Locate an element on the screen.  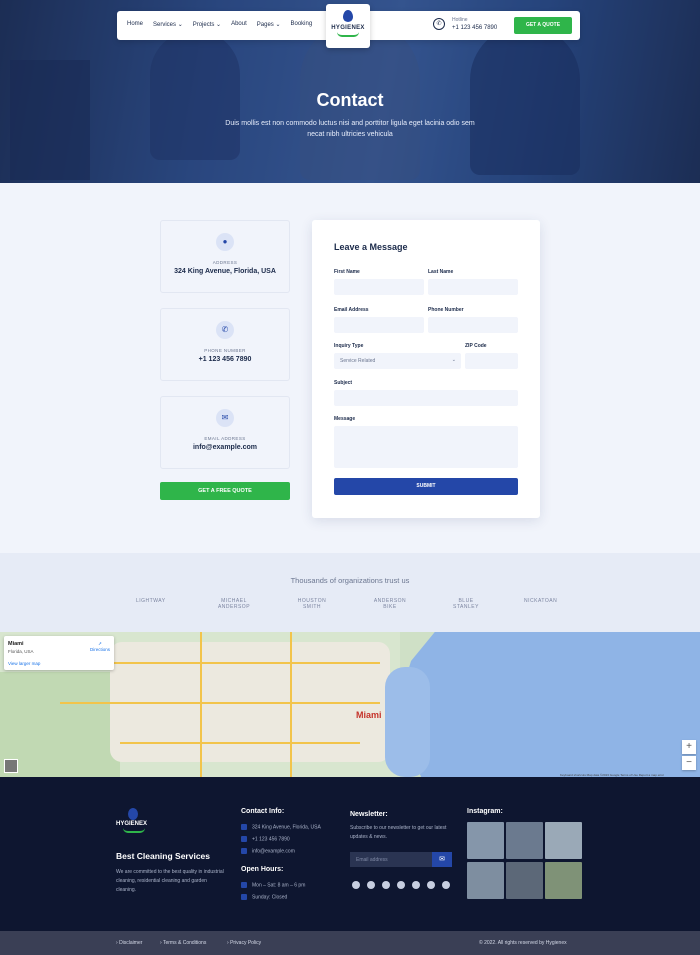
email-value: info@example.com is located at coordinates (225, 447).